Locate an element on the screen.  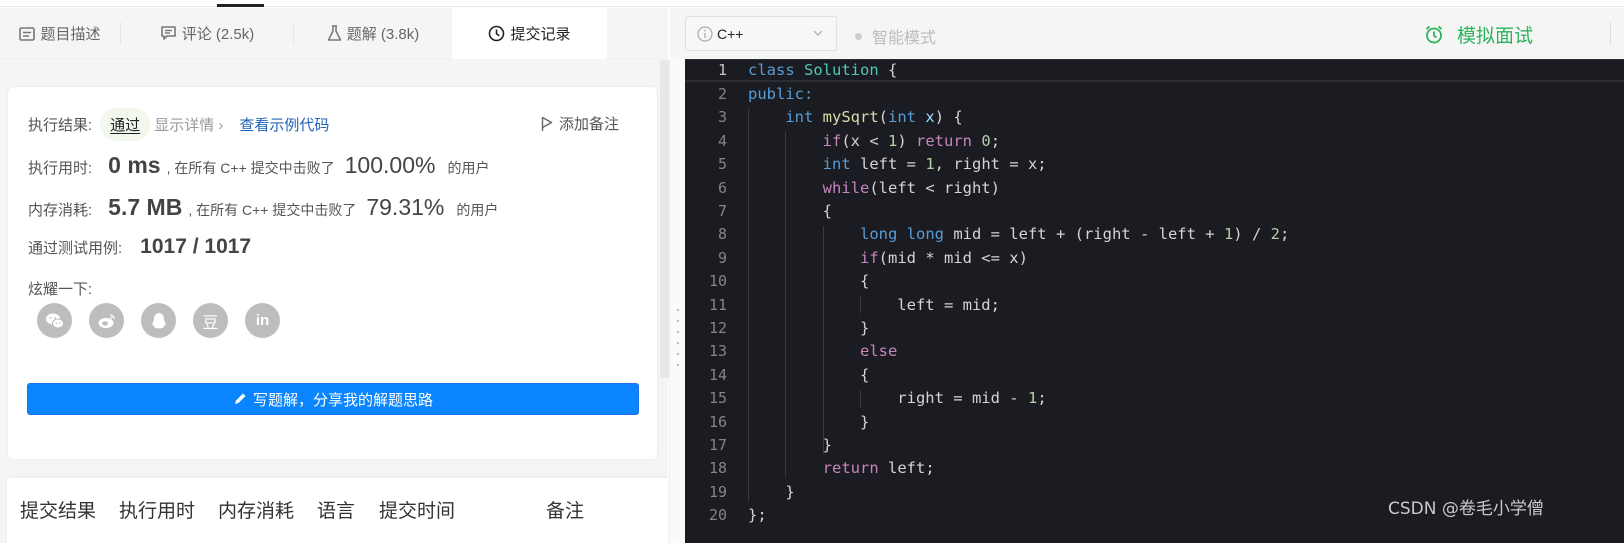
douban-icon: 豆 is located at coordinates (210, 320).